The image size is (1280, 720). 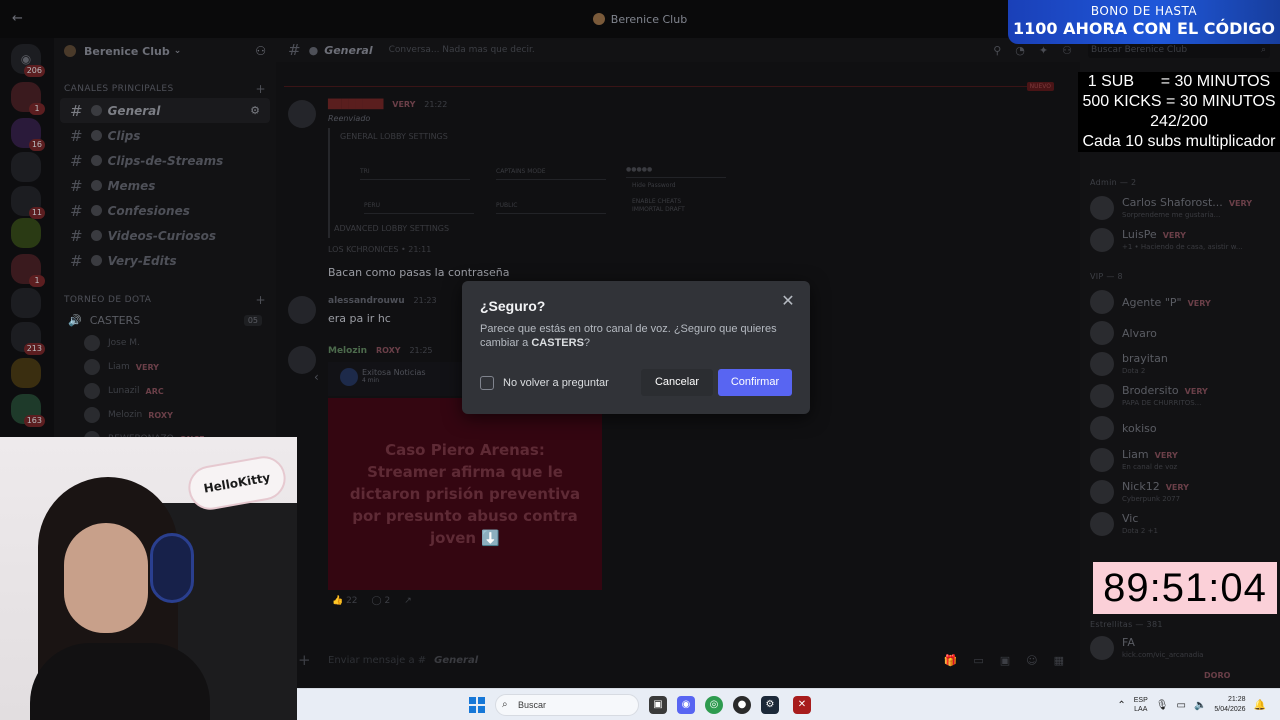 What do you see at coordinates (1059, 660) in the screenshot?
I see `apps-icon: ▦` at bounding box center [1059, 660].